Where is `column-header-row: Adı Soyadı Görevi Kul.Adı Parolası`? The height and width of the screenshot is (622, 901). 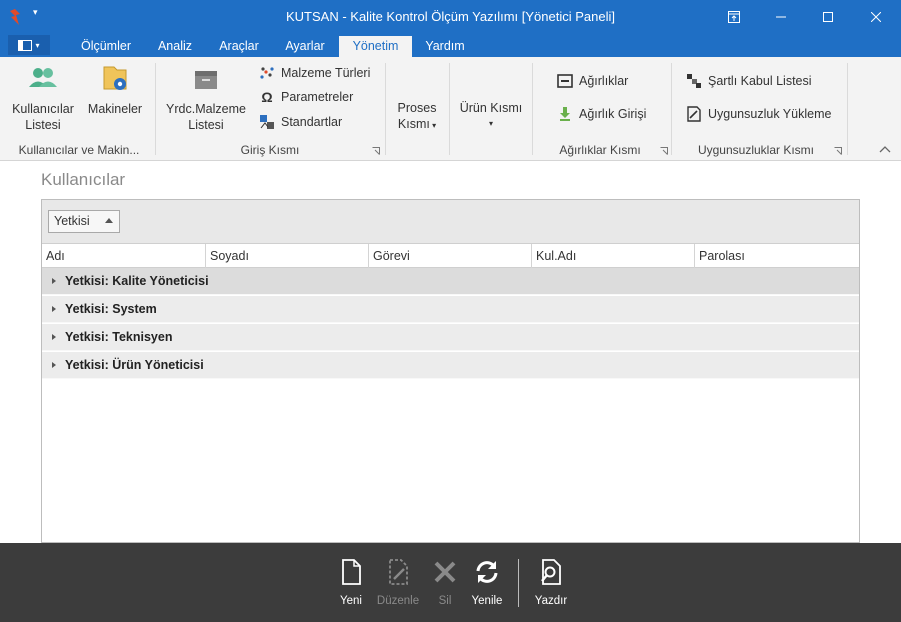 column-header-row: Adı Soyadı Görevi Kul.Adı Parolası is located at coordinates (450, 256).